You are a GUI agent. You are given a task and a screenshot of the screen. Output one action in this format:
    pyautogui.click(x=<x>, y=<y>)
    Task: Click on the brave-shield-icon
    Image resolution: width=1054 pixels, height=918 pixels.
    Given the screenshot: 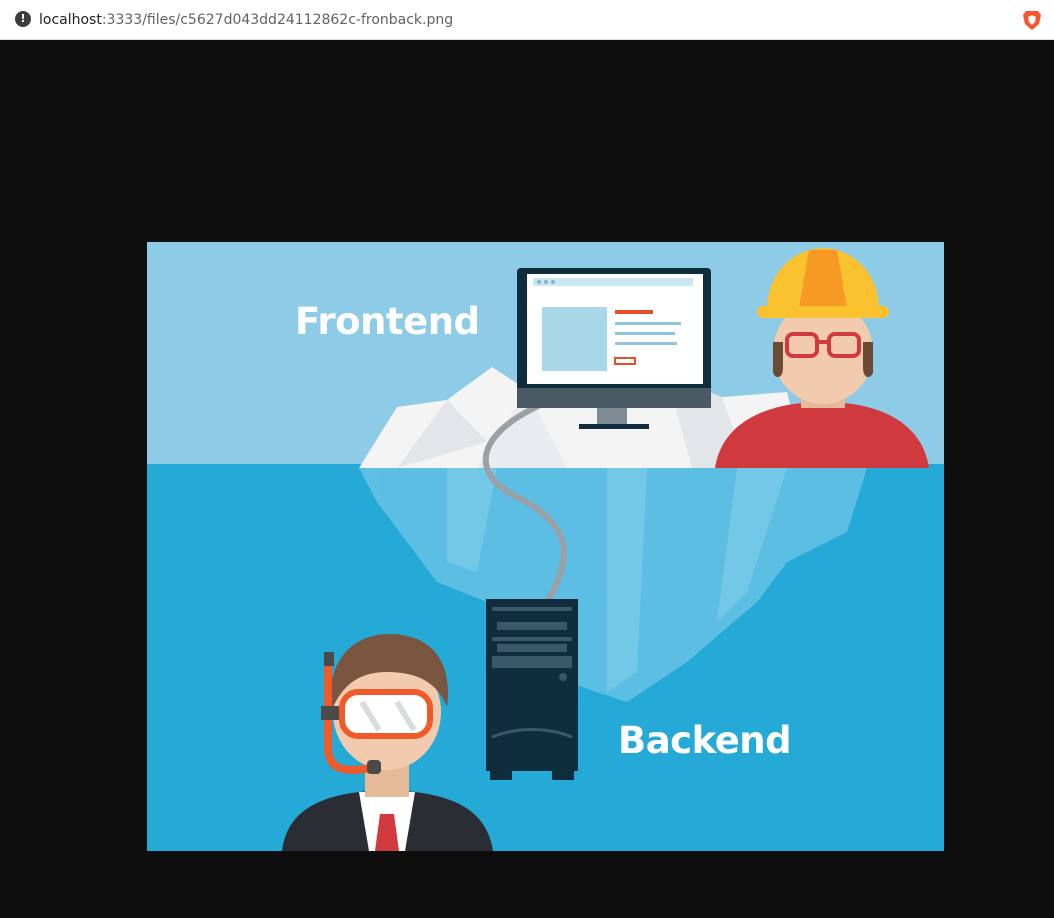 What is the action you would take?
    pyautogui.click(x=1032, y=20)
    